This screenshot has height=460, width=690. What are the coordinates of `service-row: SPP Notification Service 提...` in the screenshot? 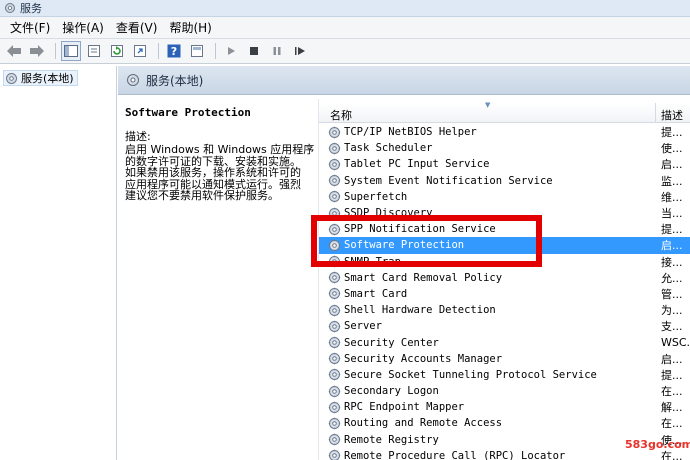 It's located at (504, 229).